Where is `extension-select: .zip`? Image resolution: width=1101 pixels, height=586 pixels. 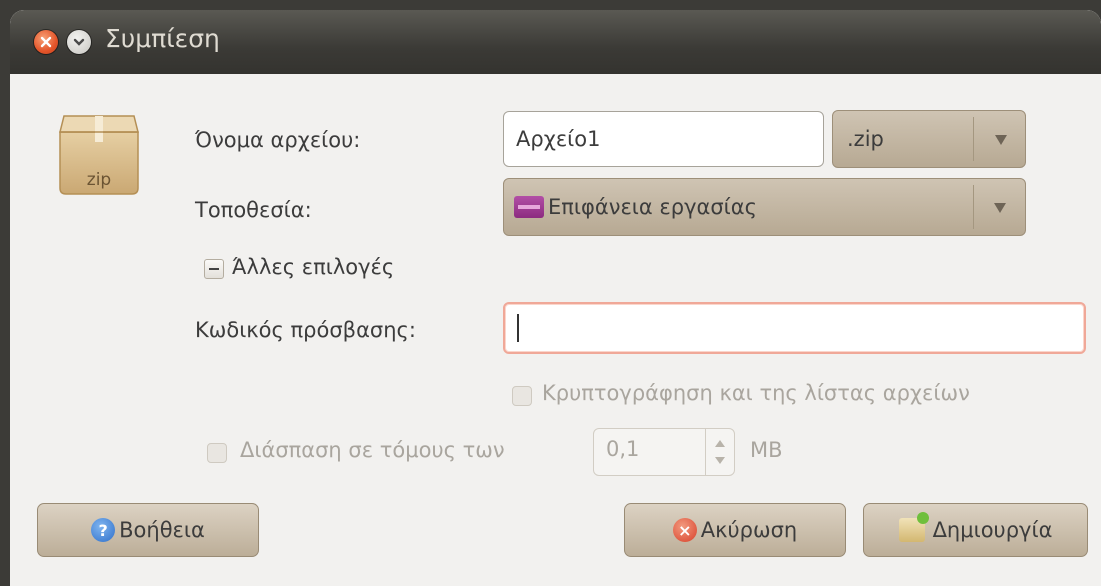
extension-select: .zip is located at coordinates (929, 139).